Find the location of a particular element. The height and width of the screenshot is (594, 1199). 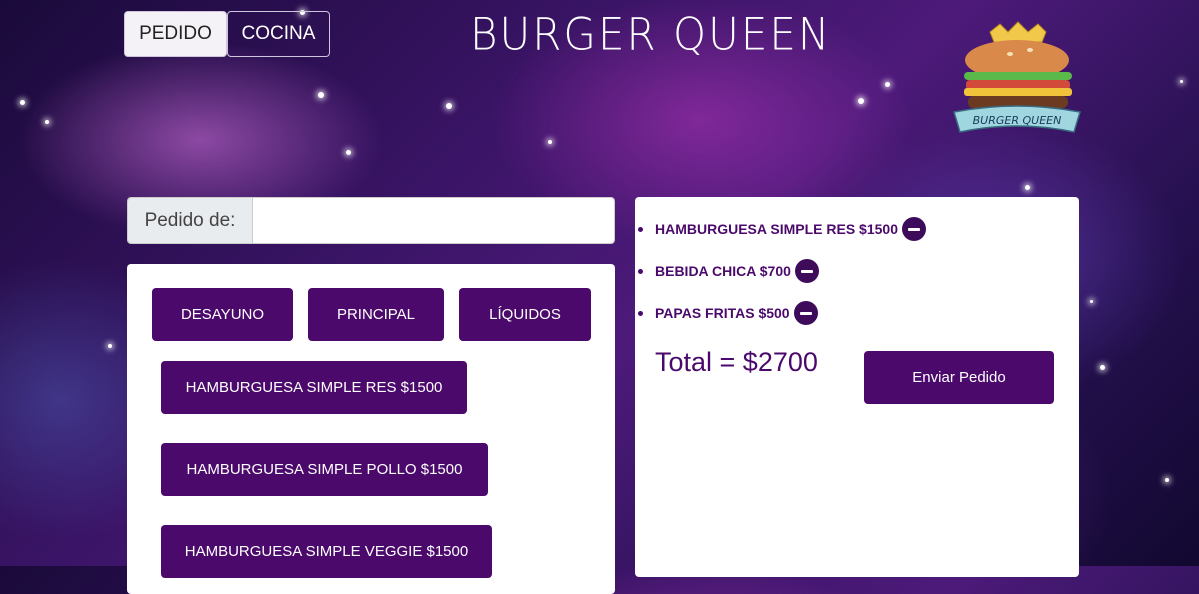

tab-pedido: PEDIDO is located at coordinates (175, 34).